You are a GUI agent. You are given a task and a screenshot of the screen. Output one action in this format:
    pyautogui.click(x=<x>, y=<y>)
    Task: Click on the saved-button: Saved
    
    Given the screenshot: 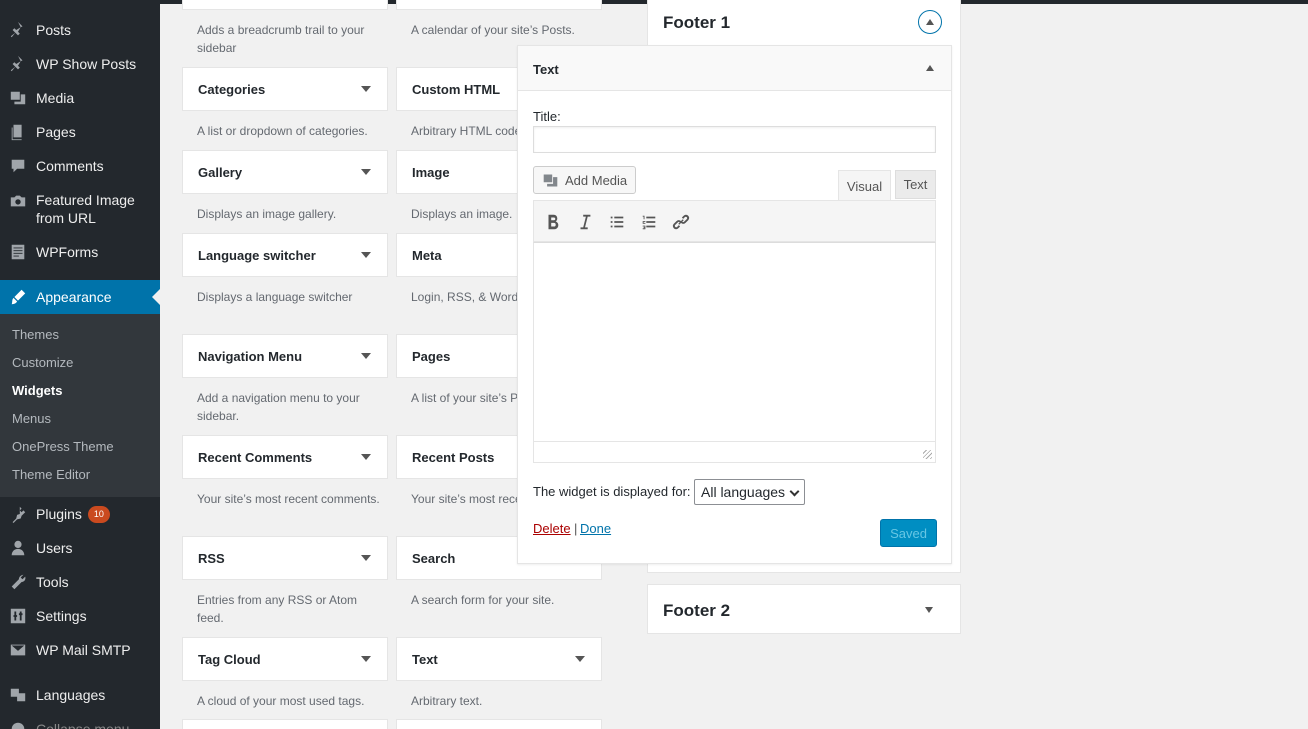 What is the action you would take?
    pyautogui.click(x=908, y=533)
    